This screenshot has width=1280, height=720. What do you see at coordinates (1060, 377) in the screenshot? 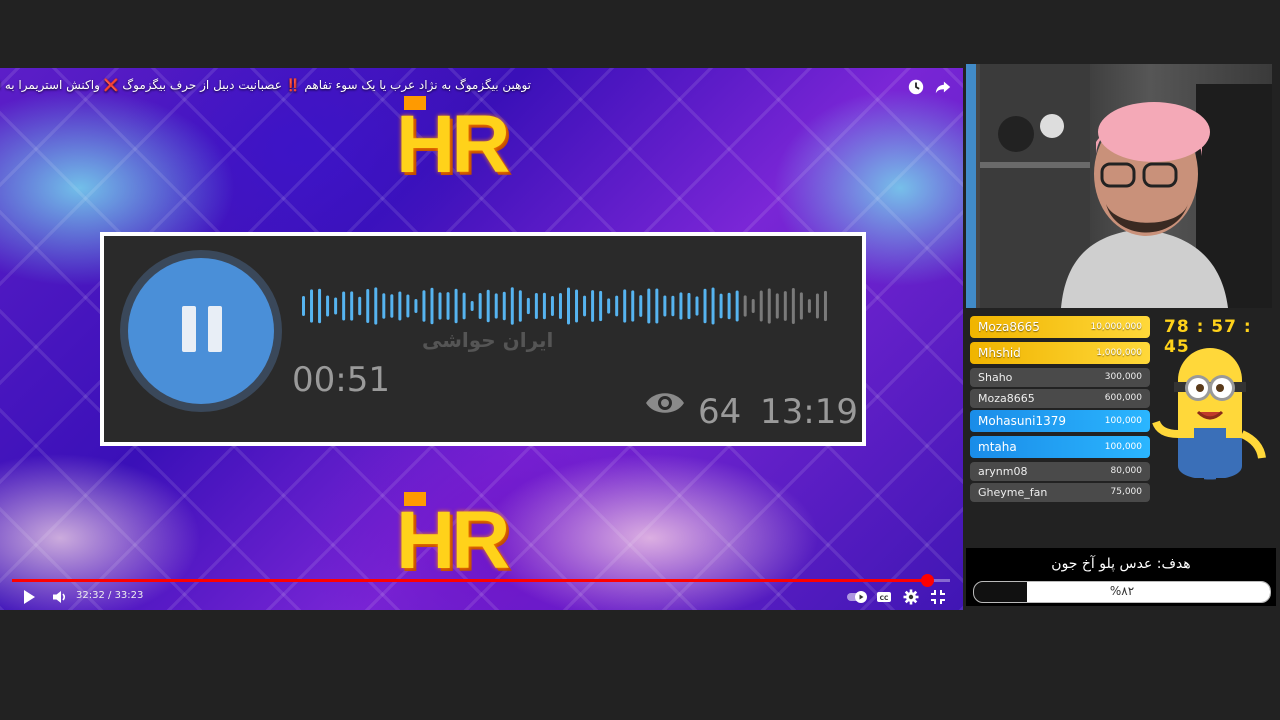
I see `leaderboard-row: Shaho 300,000` at bounding box center [1060, 377].